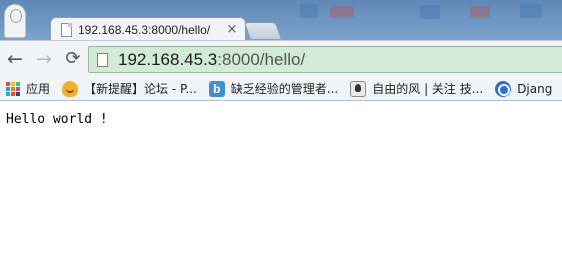  What do you see at coordinates (44, 59) in the screenshot?
I see `forward-button: →` at bounding box center [44, 59].